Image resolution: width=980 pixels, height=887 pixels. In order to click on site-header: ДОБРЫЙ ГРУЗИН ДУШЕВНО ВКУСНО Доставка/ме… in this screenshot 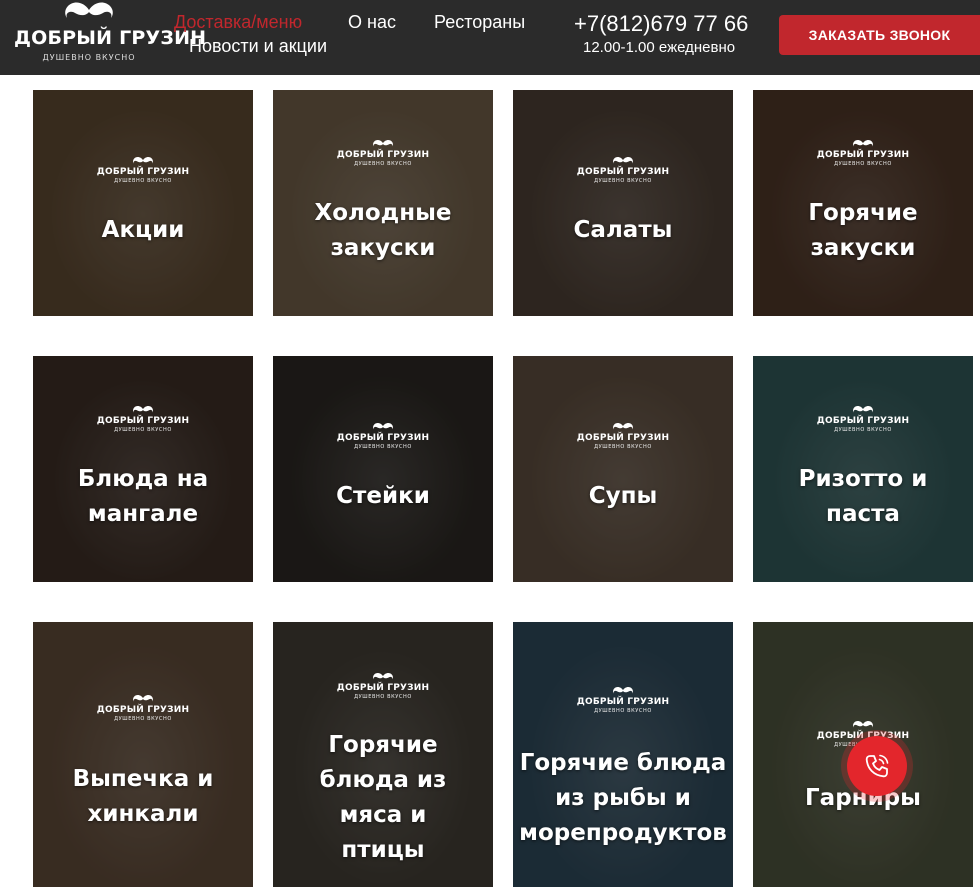, I will do `click(490, 37)`.